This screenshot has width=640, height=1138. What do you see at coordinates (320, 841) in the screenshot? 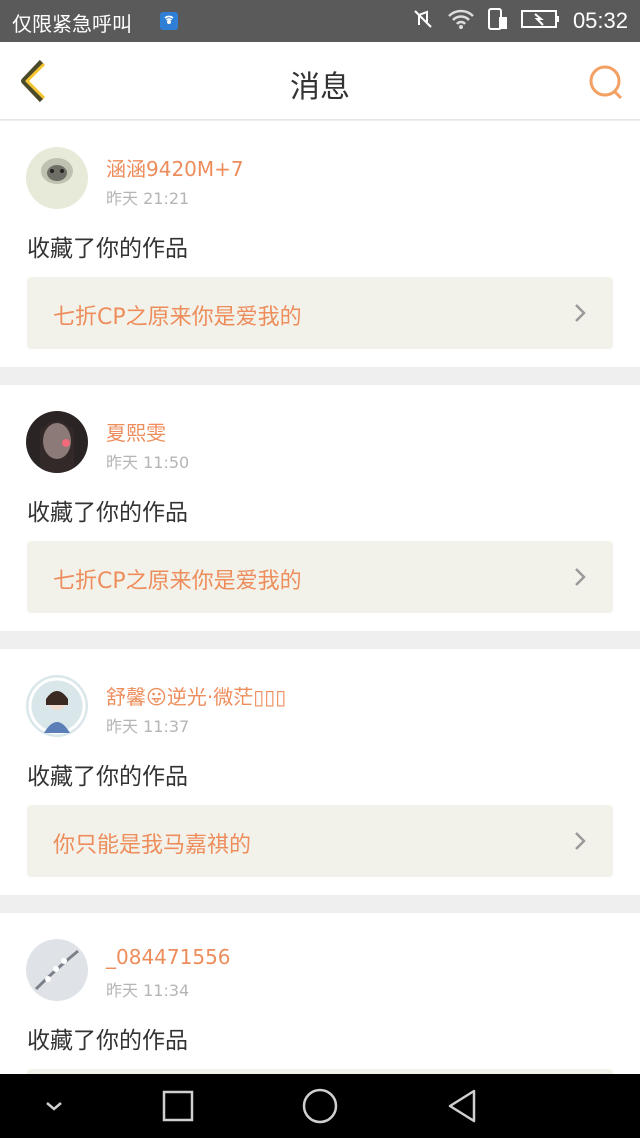
I see `work-link: 你只能是我马嘉祺的` at bounding box center [320, 841].